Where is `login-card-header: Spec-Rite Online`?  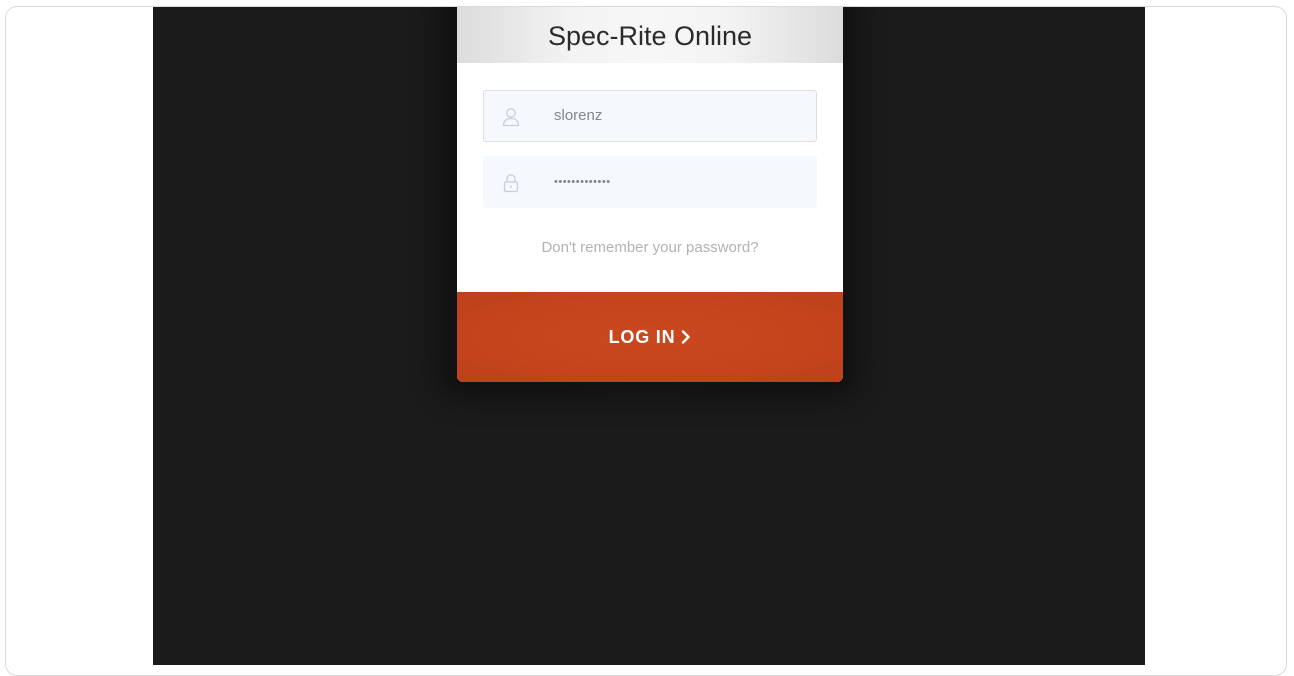 login-card-header: Spec-Rite Online is located at coordinates (650, 35).